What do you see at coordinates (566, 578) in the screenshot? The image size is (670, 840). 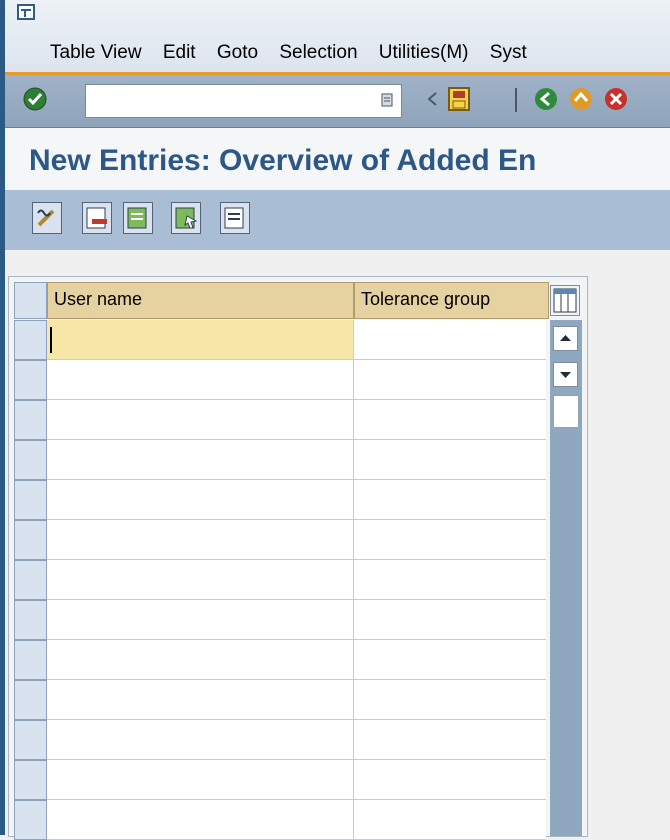 I see `vertical-scrollbar` at bounding box center [566, 578].